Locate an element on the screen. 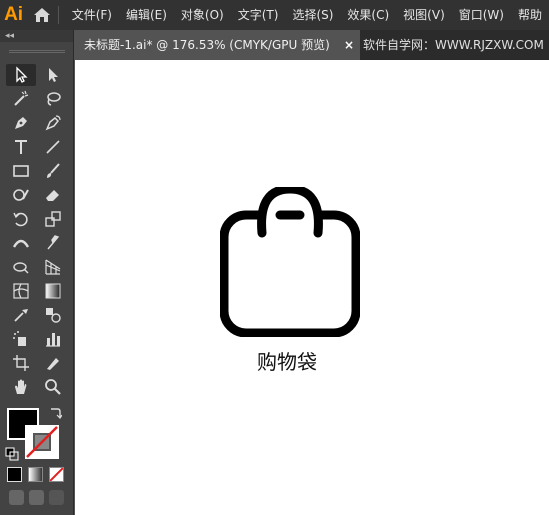  tools-panel: ◂◂ is located at coordinates (37, 272).